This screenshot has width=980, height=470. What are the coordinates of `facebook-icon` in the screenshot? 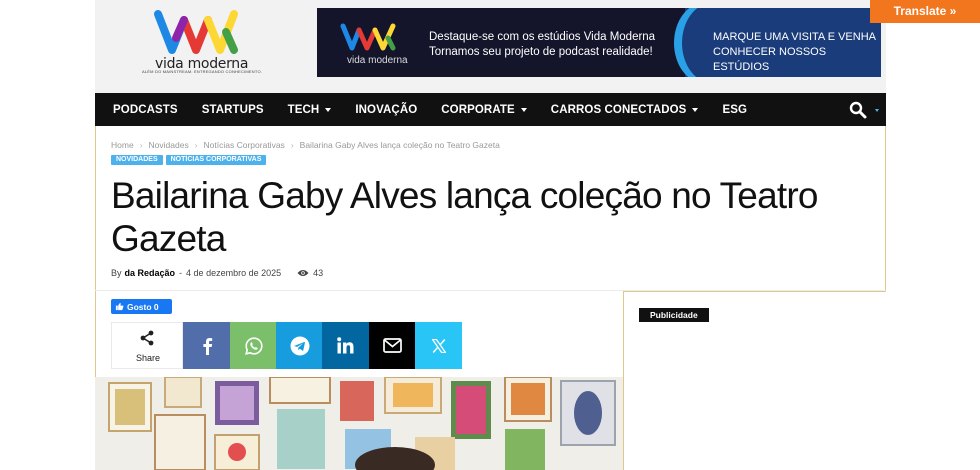 It's located at (207, 346).